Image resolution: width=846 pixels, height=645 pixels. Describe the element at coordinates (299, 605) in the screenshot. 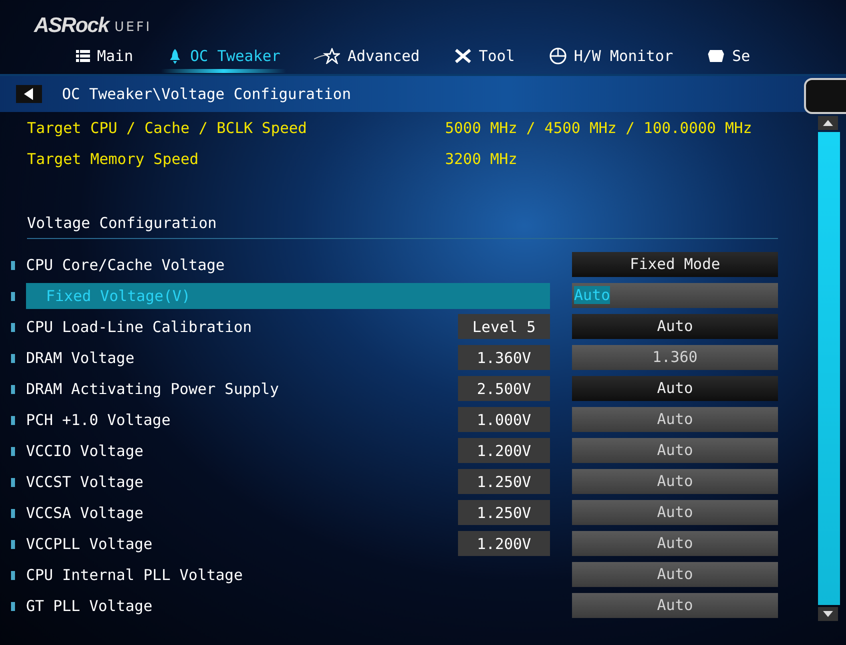

I see `setting-label: GT PLL Voltage` at that location.